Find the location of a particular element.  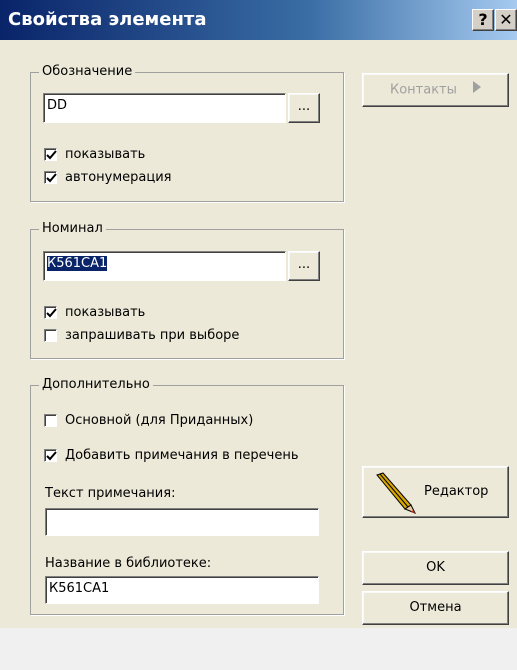

editor-button-label: Редактор is located at coordinates (456, 491).